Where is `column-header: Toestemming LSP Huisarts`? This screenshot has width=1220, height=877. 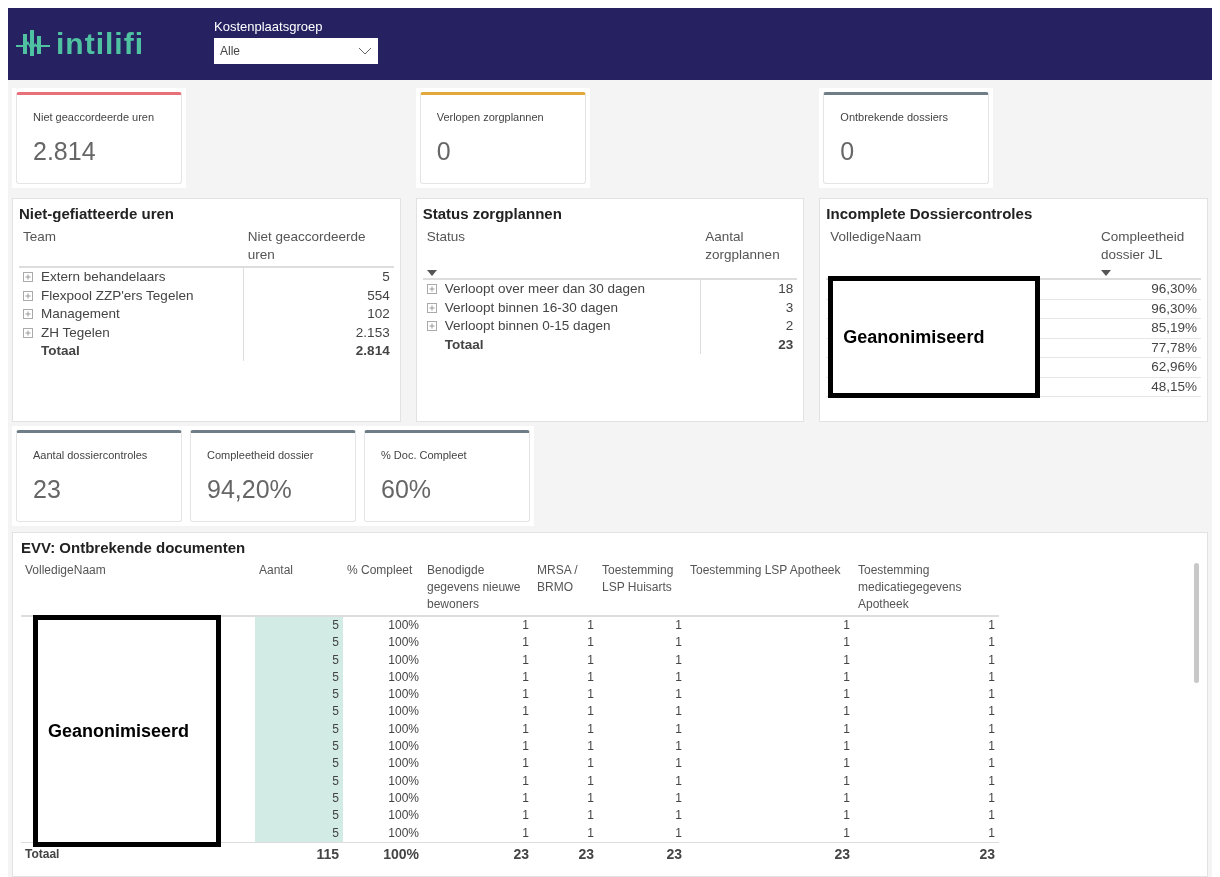
column-header: Toestemming LSP Huisarts is located at coordinates (642, 579).